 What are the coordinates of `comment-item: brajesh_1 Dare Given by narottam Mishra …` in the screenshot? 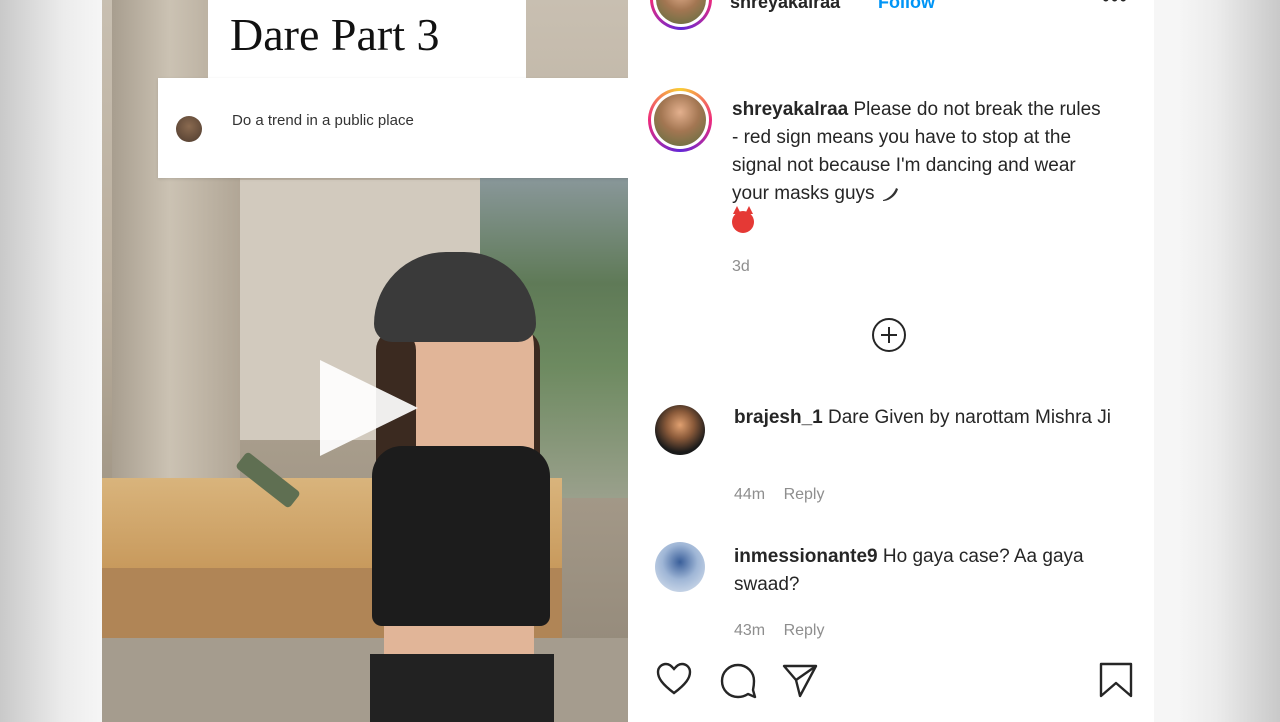 It's located at (924, 418).